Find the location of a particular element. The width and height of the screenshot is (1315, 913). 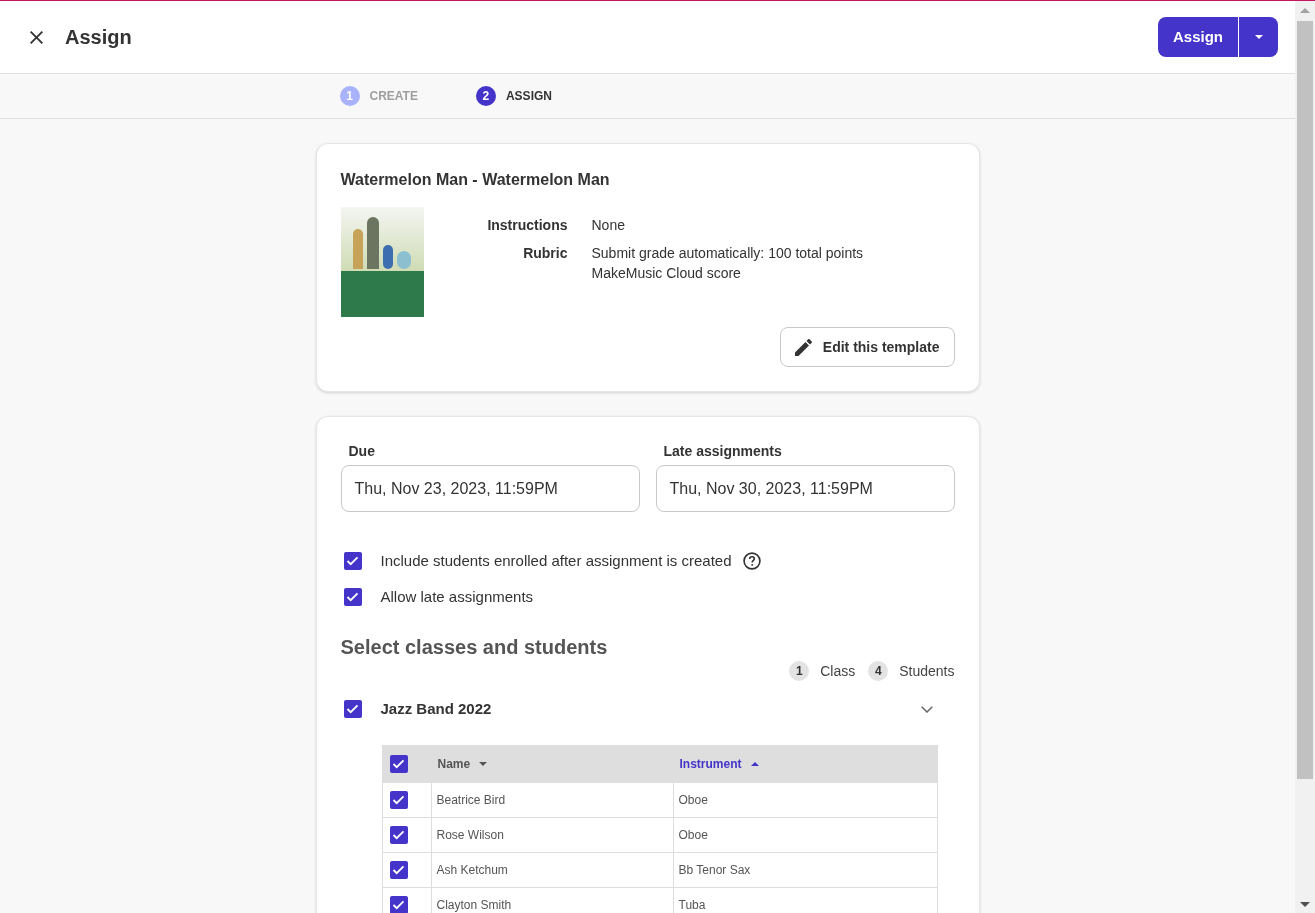

field-label: Due is located at coordinates (361, 451).